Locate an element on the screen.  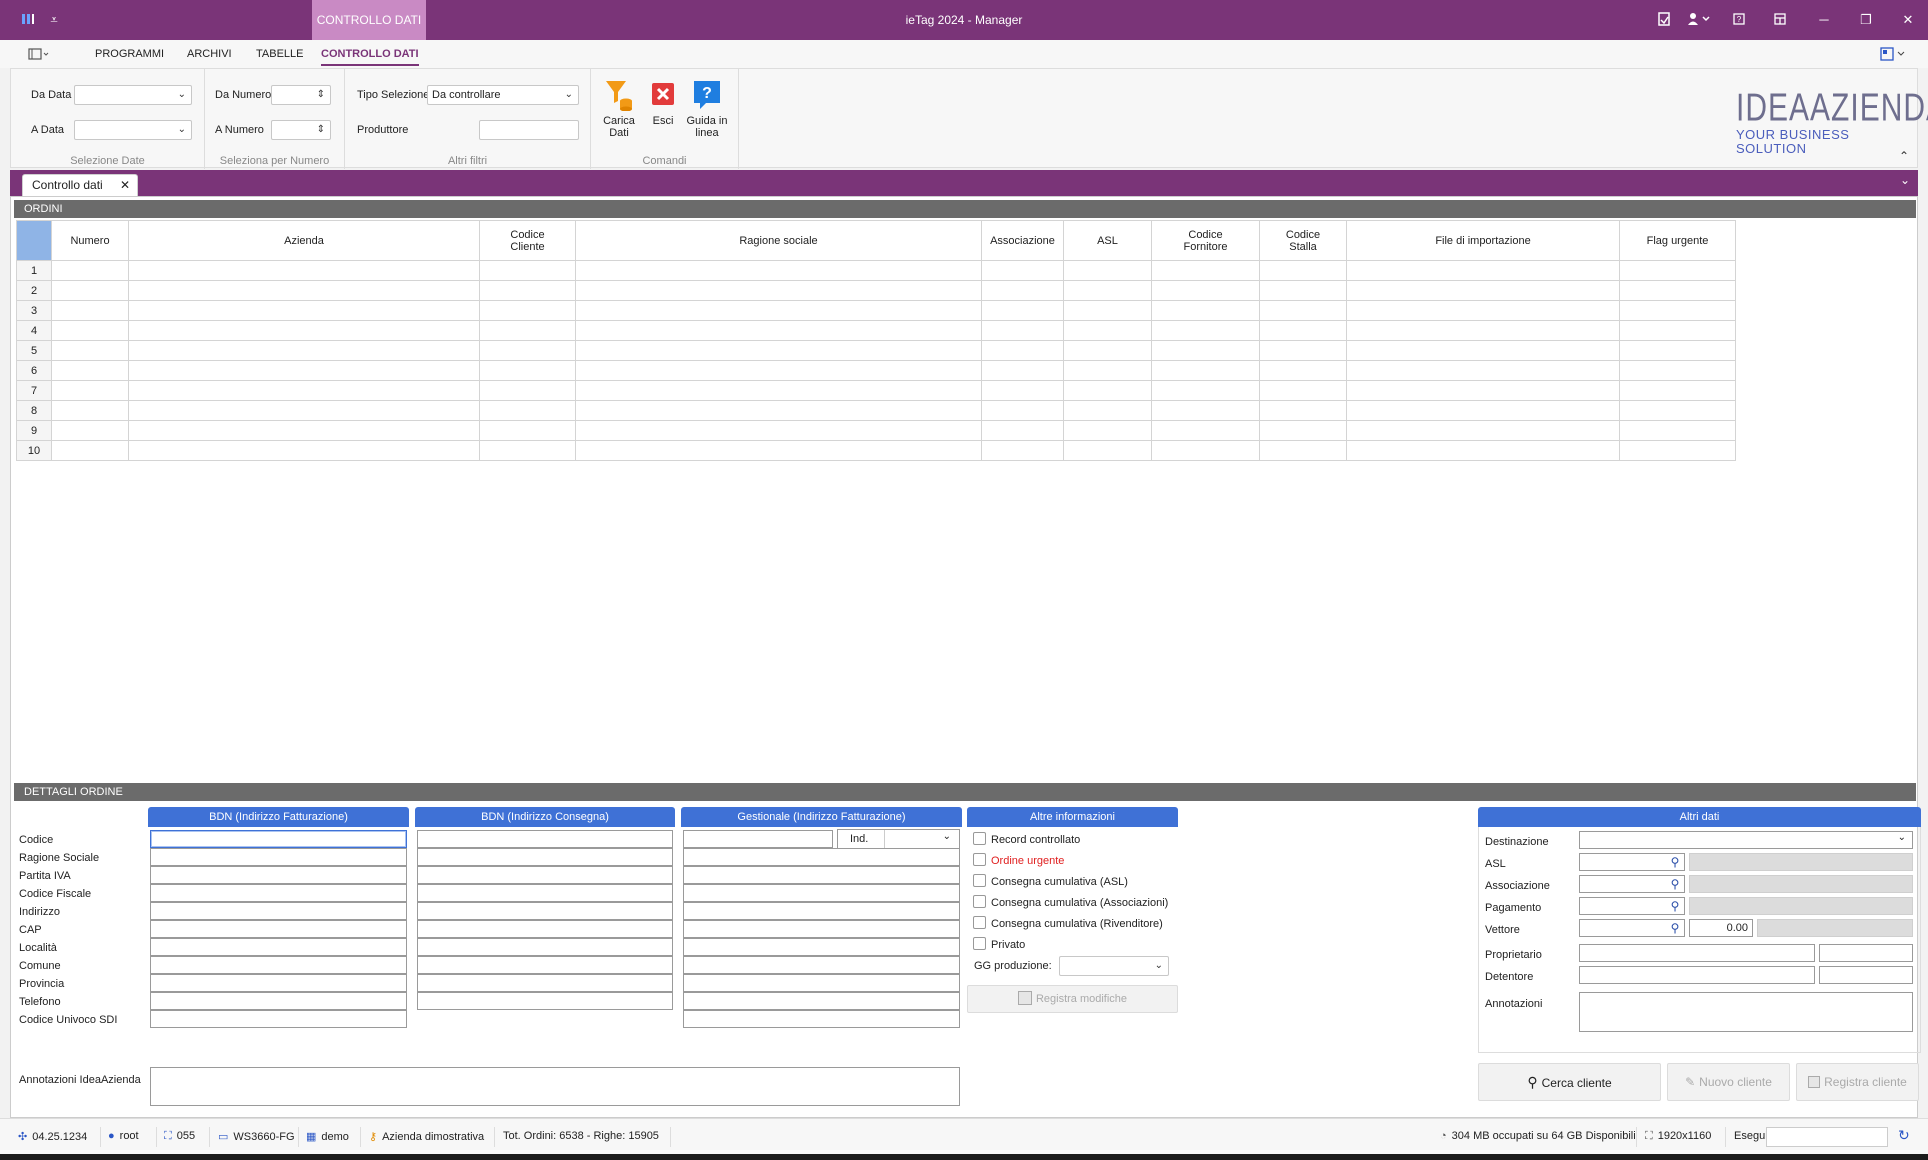
table-row: 9 is located at coordinates (876, 430).